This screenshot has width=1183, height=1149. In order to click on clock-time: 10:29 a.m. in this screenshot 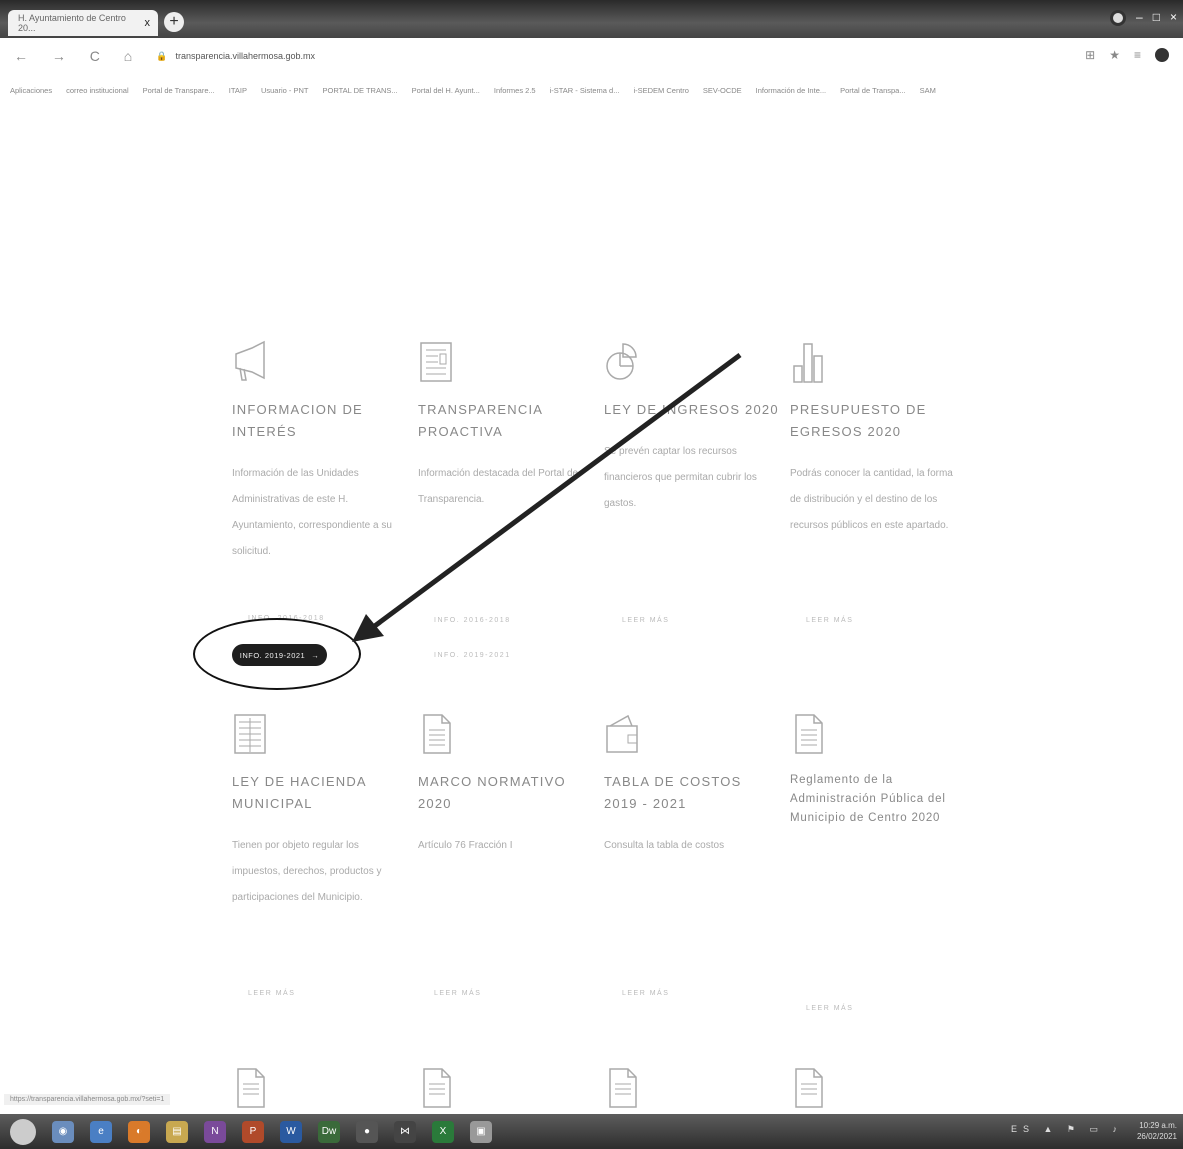, I will do `click(1158, 1125)`.